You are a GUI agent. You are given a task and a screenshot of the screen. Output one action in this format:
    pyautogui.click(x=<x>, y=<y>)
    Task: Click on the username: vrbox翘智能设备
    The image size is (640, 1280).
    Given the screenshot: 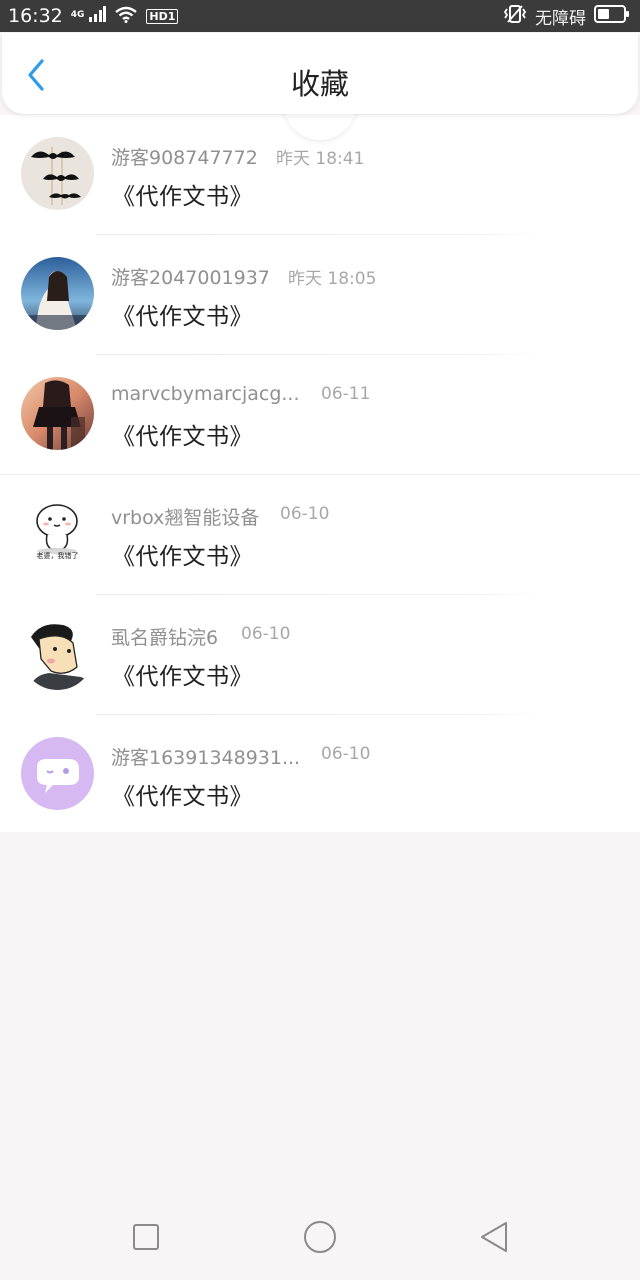 What is the action you would take?
    pyautogui.click(x=185, y=516)
    